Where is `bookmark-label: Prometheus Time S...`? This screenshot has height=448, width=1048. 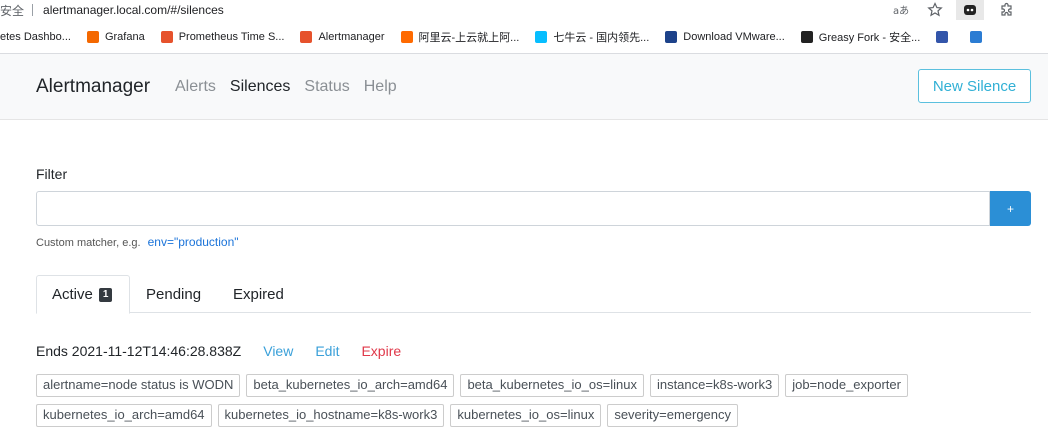
bookmark-label: Prometheus Time S... is located at coordinates (231, 37).